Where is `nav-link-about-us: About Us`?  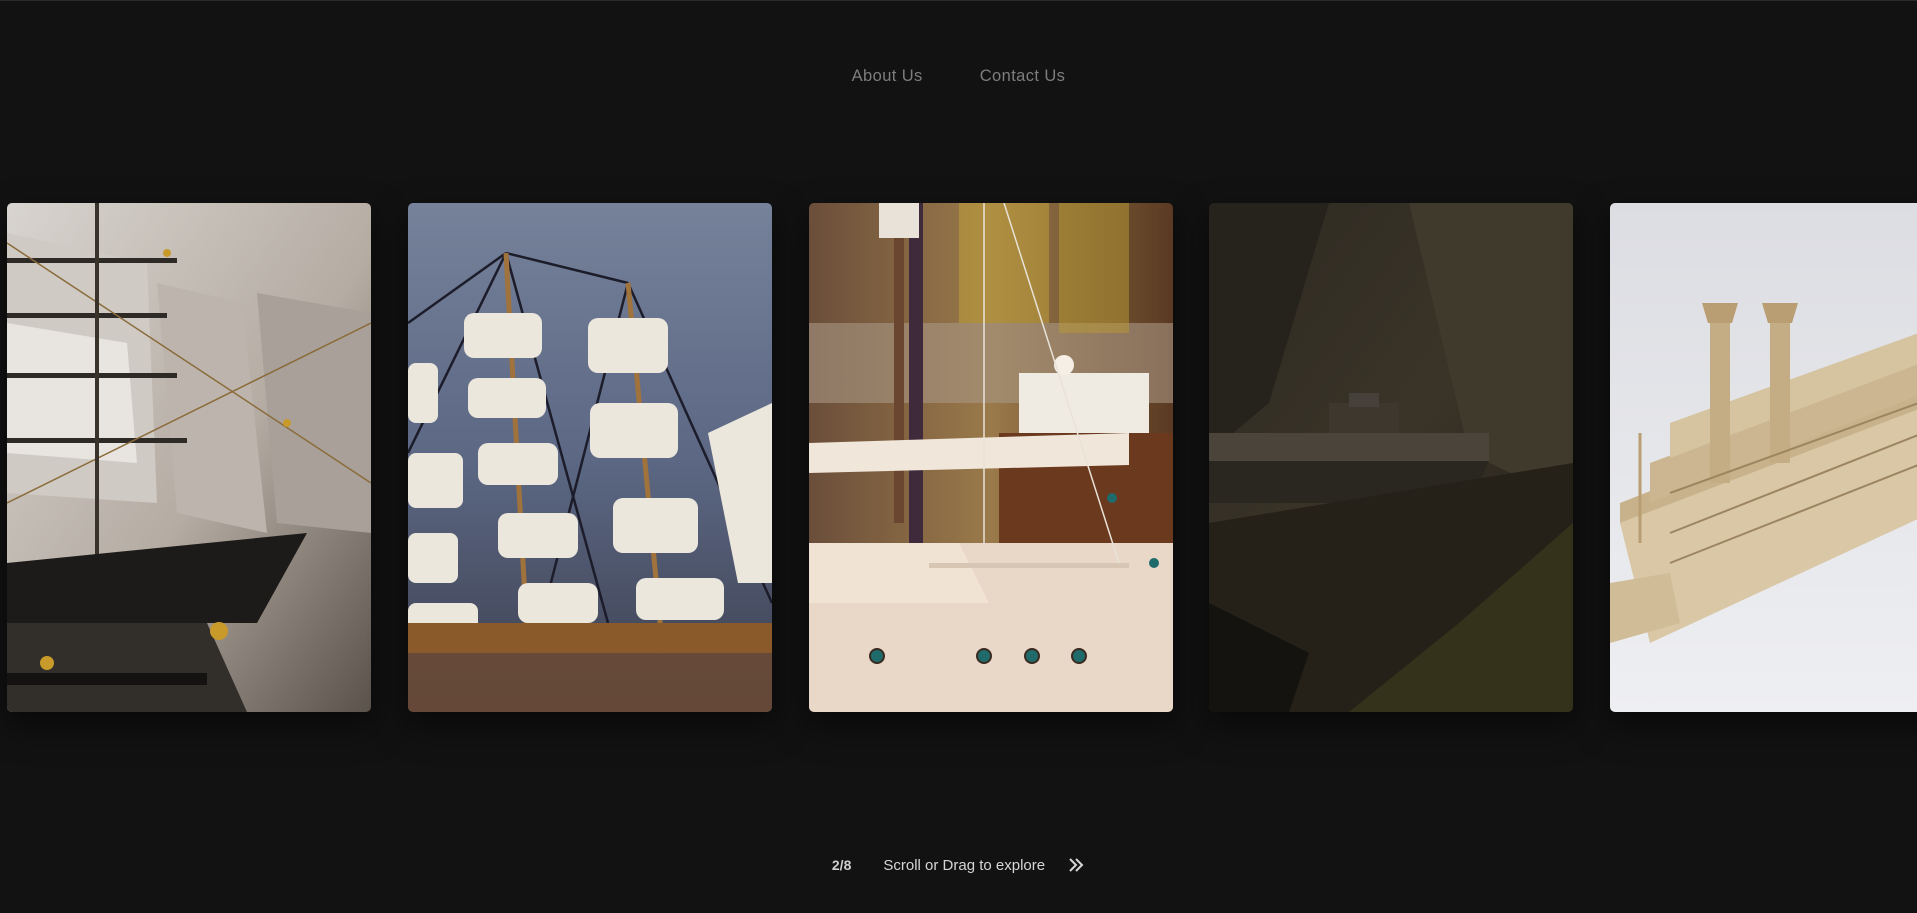 nav-link-about-us: About Us is located at coordinates (887, 76).